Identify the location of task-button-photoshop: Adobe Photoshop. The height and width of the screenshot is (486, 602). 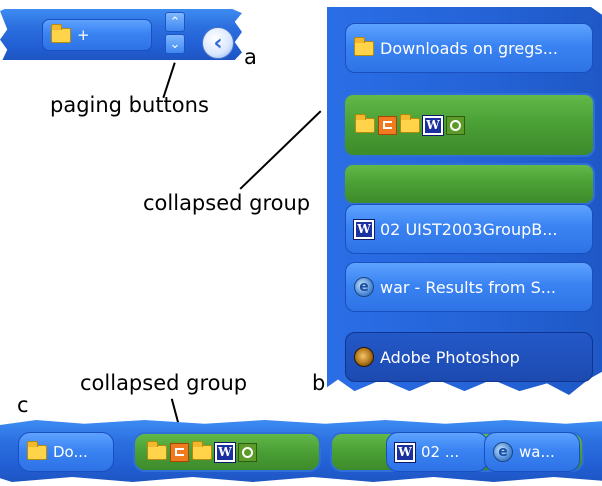
(469, 357).